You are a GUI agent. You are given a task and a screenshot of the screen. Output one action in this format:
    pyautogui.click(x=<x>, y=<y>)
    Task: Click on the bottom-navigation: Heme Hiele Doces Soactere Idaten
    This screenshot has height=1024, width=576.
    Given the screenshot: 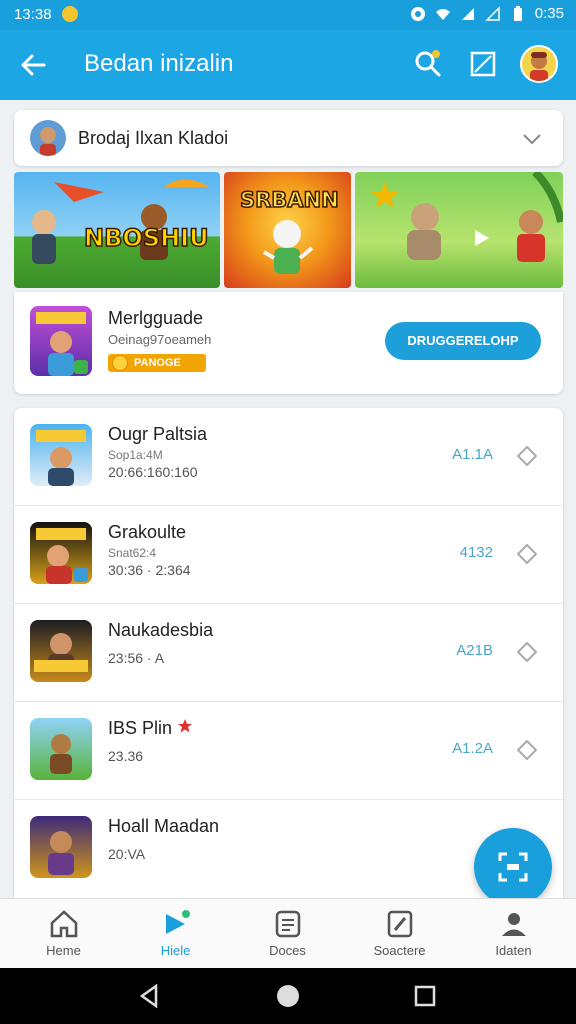 What is the action you would take?
    pyautogui.click(x=288, y=933)
    